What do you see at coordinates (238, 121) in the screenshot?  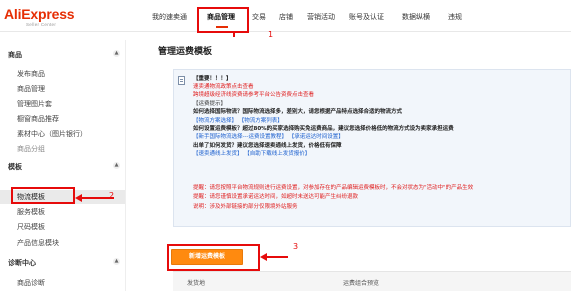 I see `notice-logistics-links: 【物流方案选择】 【物流方案列表】` at bounding box center [238, 121].